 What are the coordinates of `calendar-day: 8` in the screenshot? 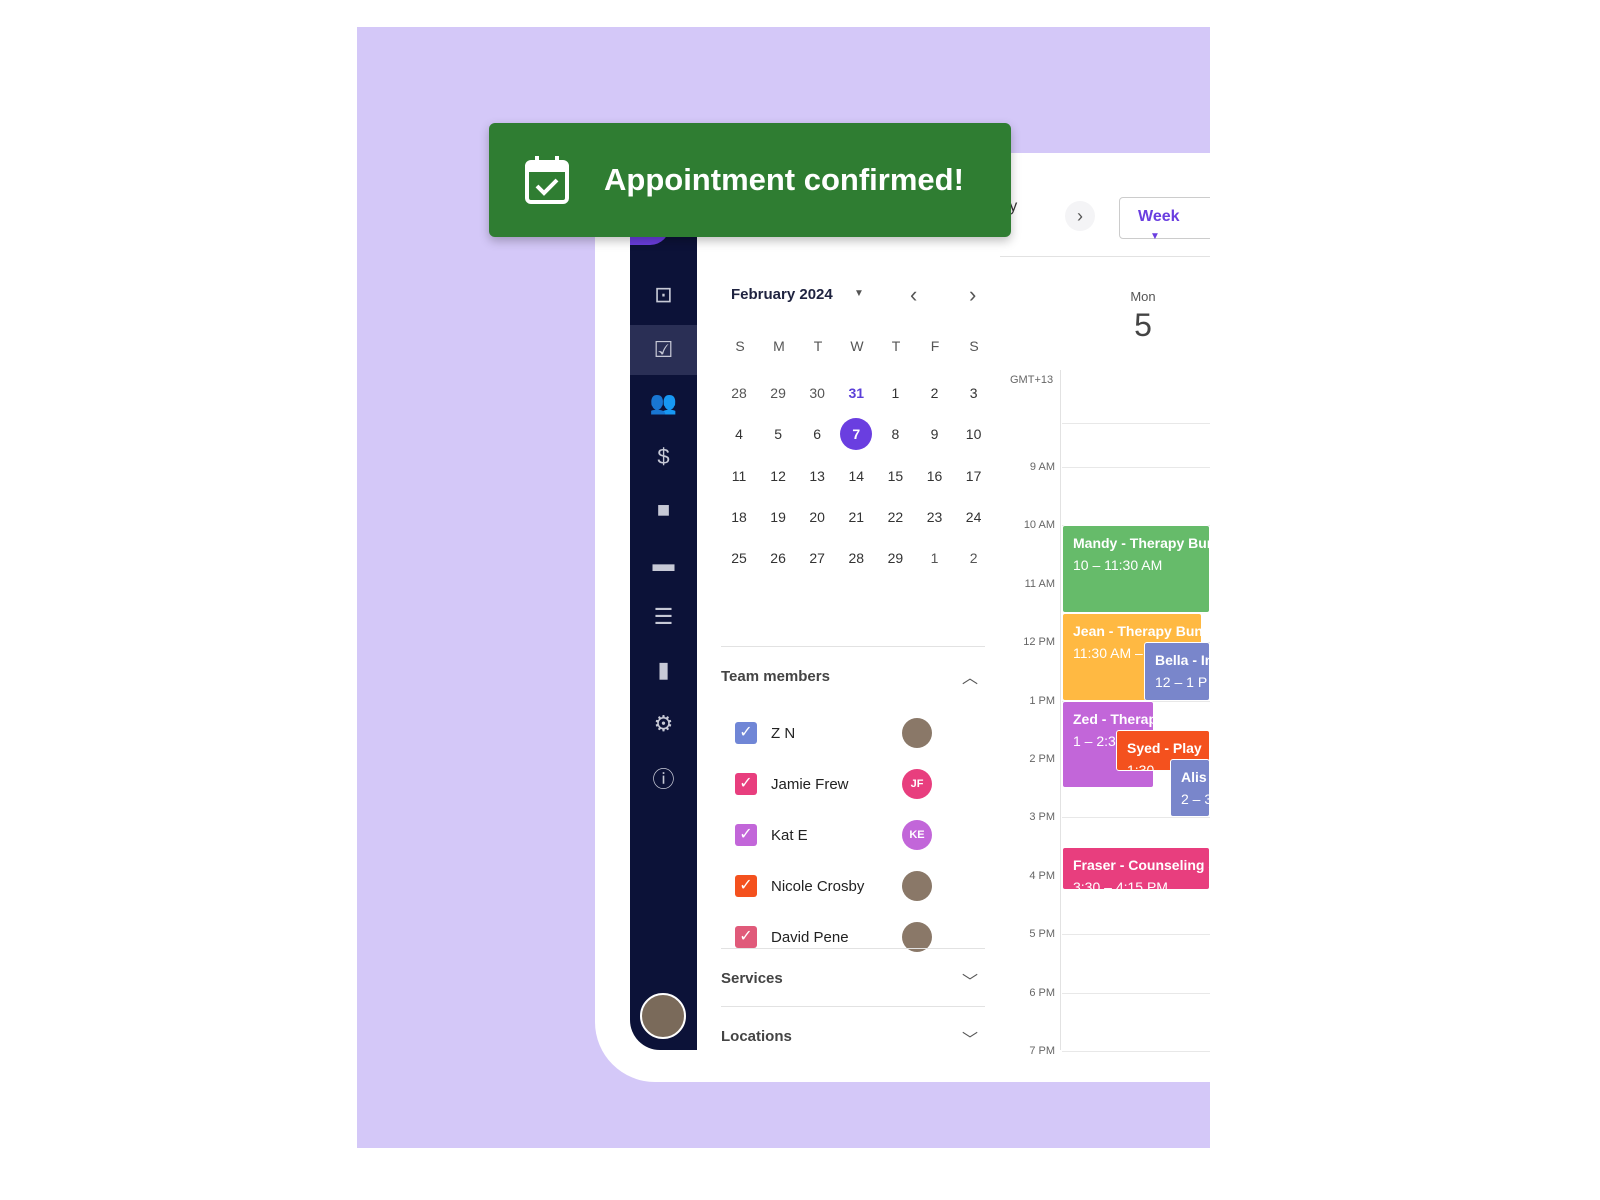 It's located at (895, 434).